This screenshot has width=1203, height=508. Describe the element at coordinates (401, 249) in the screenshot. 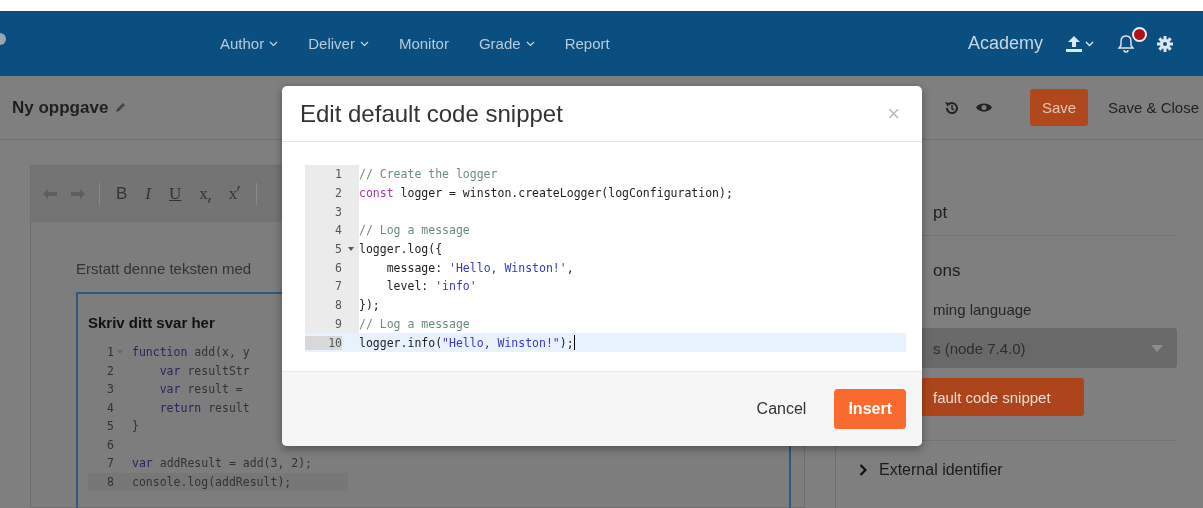

I see `code-line: logger.log({` at that location.